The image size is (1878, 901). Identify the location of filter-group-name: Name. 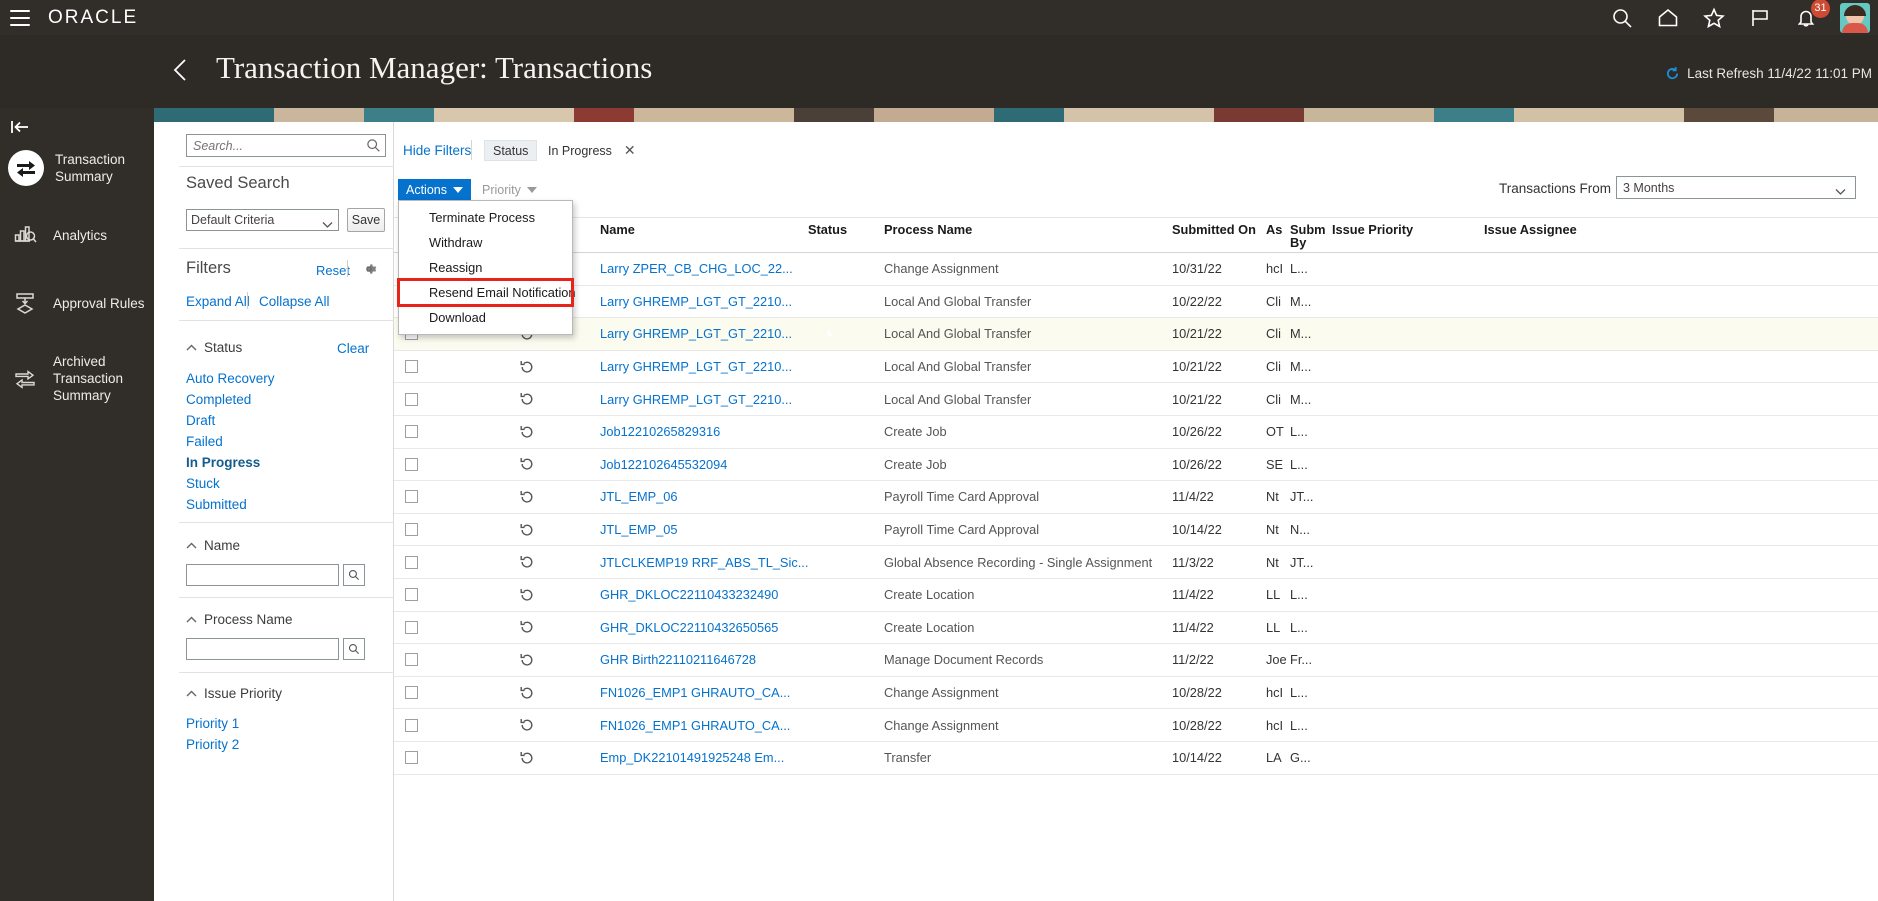
(213, 545).